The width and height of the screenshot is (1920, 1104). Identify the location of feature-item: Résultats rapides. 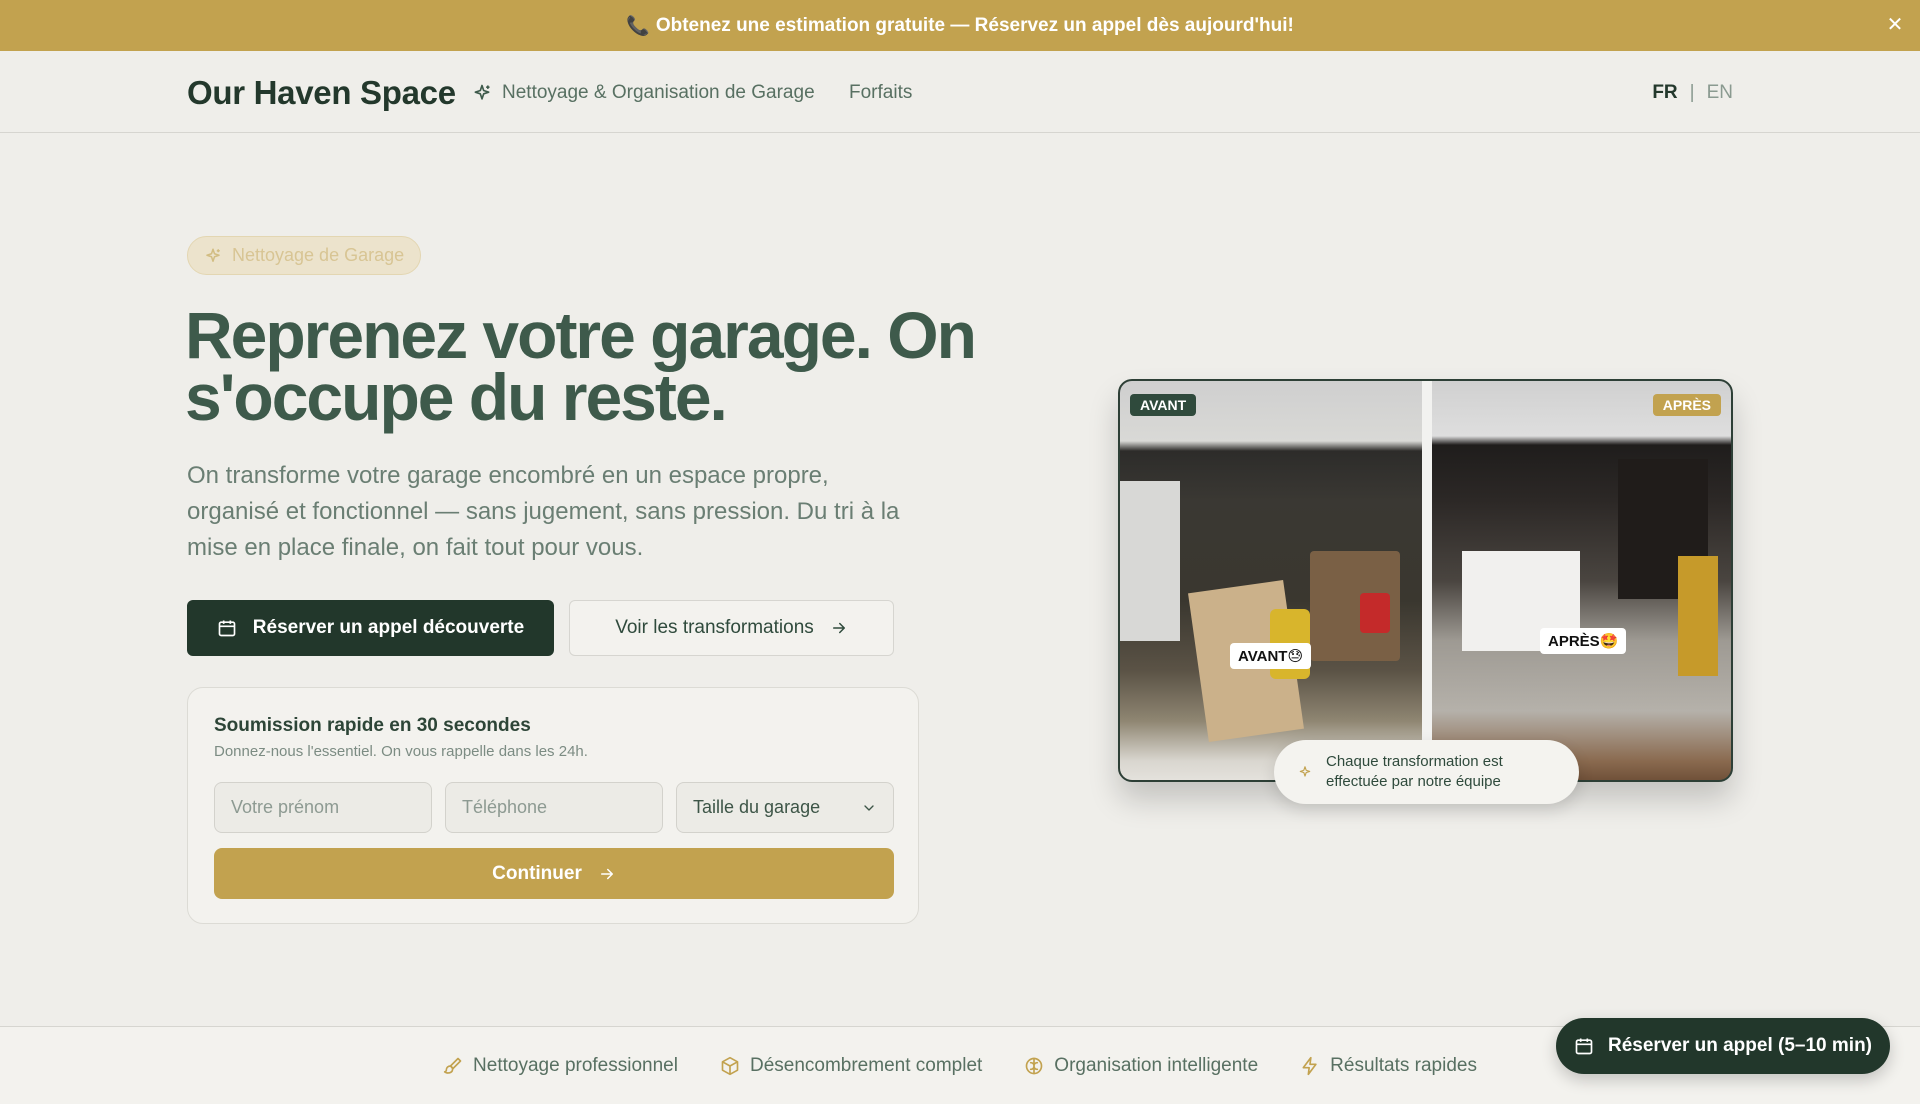
(1388, 1066).